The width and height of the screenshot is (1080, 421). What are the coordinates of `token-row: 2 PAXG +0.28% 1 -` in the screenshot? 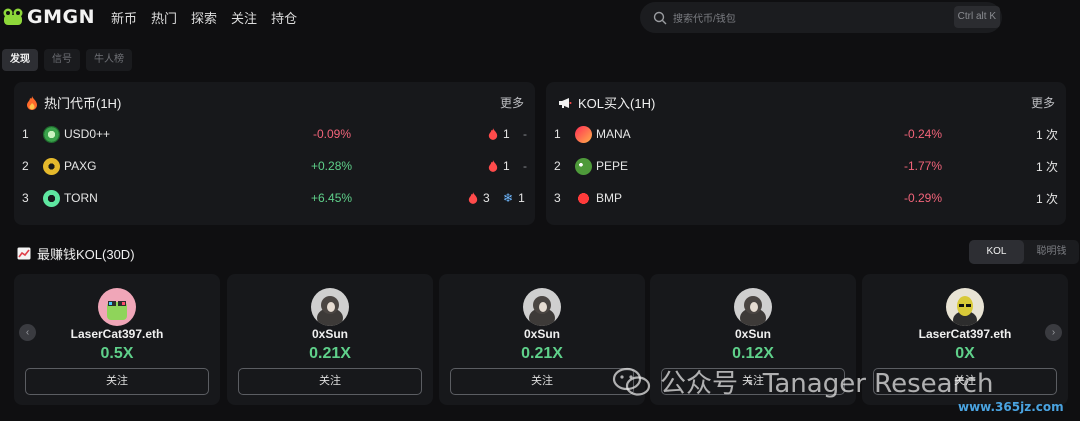 It's located at (274, 166).